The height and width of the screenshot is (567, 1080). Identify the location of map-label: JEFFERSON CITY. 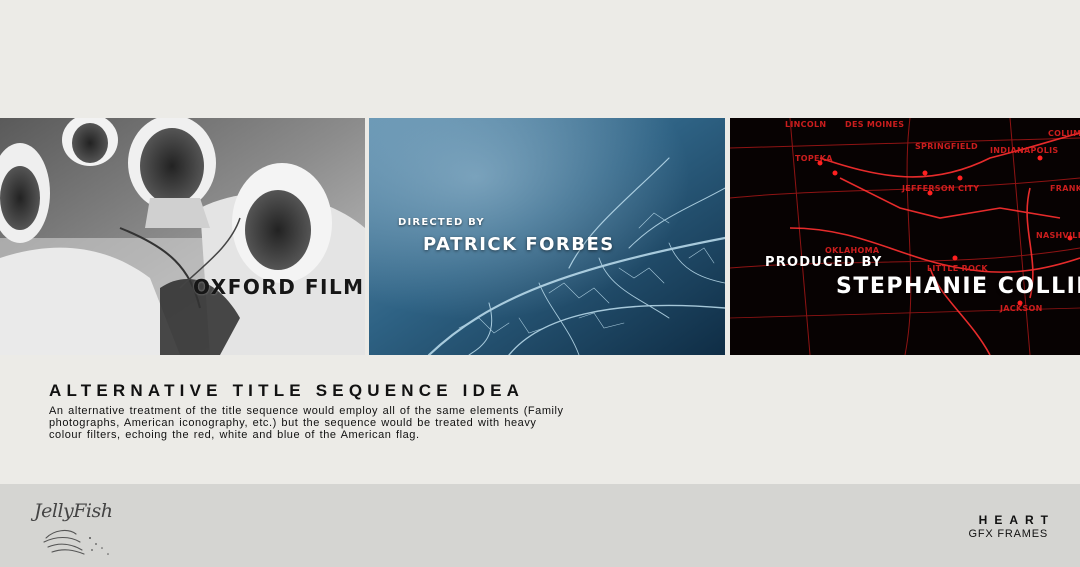
(941, 188).